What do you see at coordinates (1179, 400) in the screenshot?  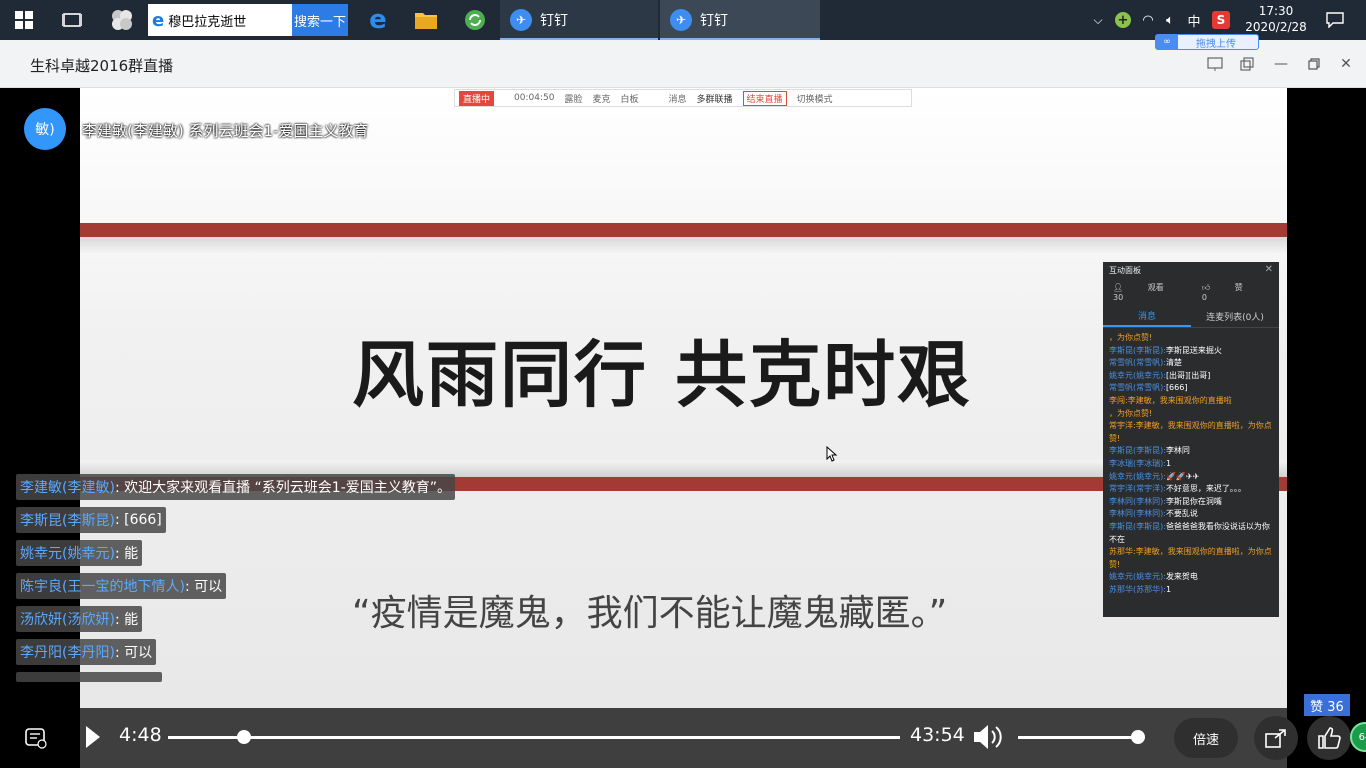 I see `panel-message-text: 李建敏，我来围观你的直播啦` at bounding box center [1179, 400].